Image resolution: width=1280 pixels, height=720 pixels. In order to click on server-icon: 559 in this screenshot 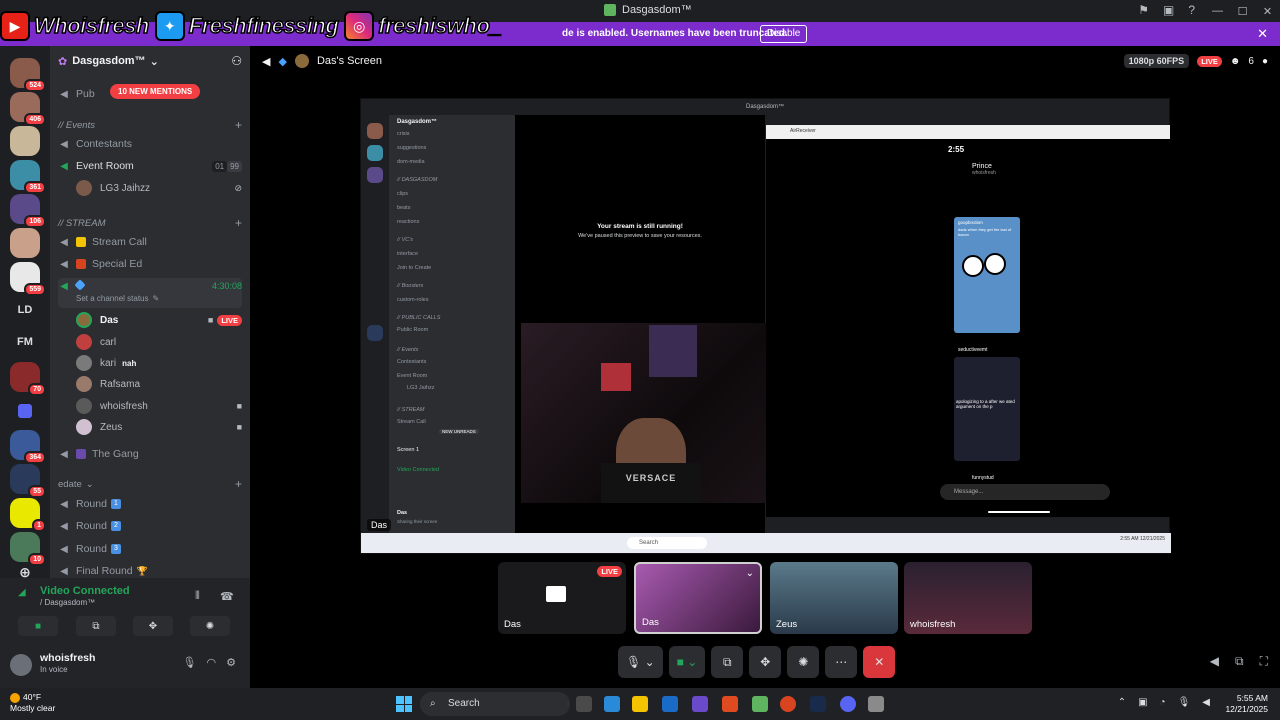, I will do `click(28, 279)`.